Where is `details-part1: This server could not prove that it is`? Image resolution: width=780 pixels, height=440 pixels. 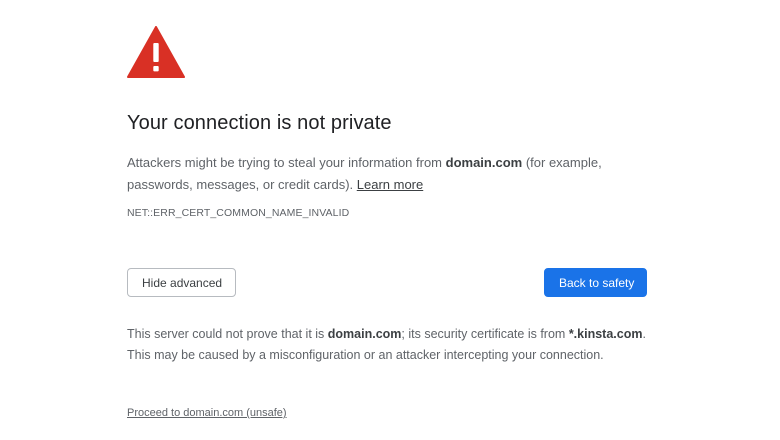 details-part1: This server could not prove that it is is located at coordinates (227, 334).